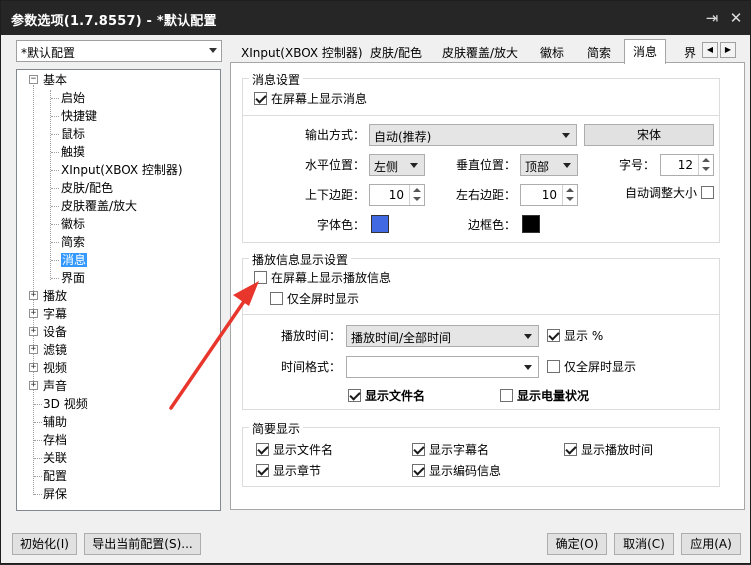 The width and height of the screenshot is (751, 565). Describe the element at coordinates (73, 98) in the screenshot. I see `tree-item-basic-child: 启始` at that location.